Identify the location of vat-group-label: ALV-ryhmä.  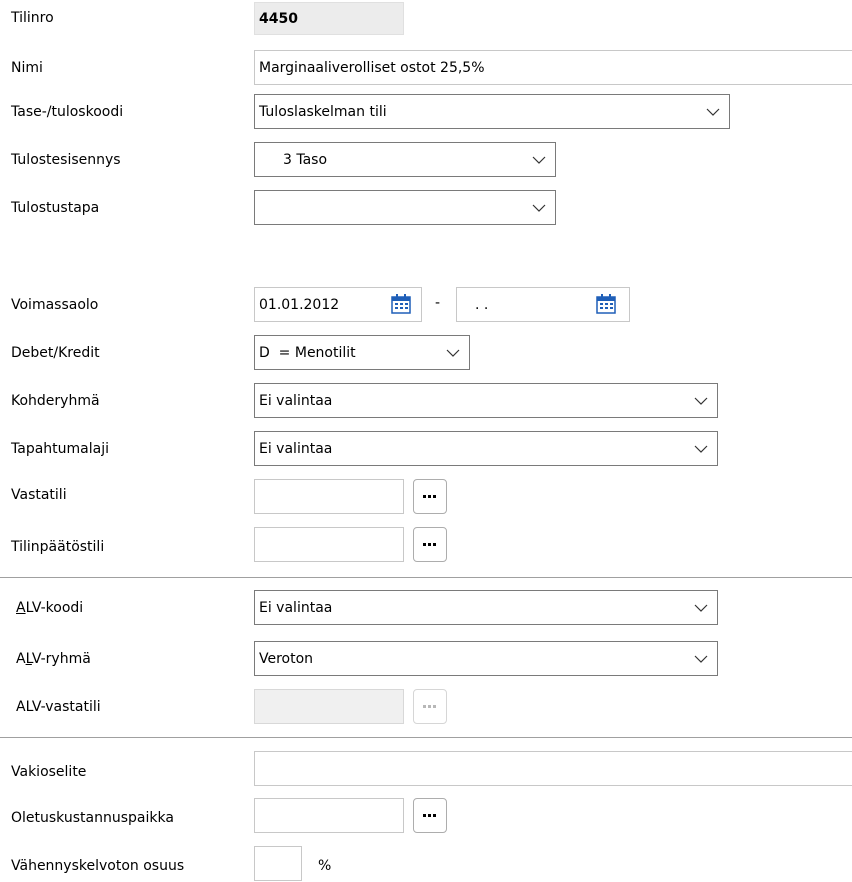
(53, 659).